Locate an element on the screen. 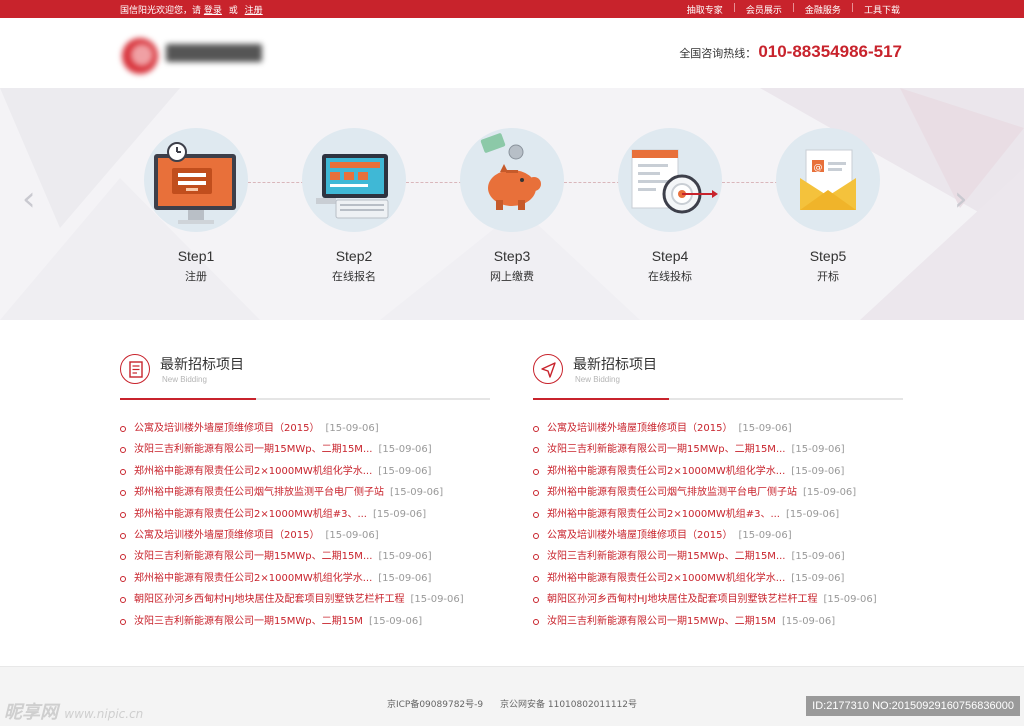 This screenshot has height=726, width=1024. list-title: 最新招标项目 is located at coordinates (615, 365).